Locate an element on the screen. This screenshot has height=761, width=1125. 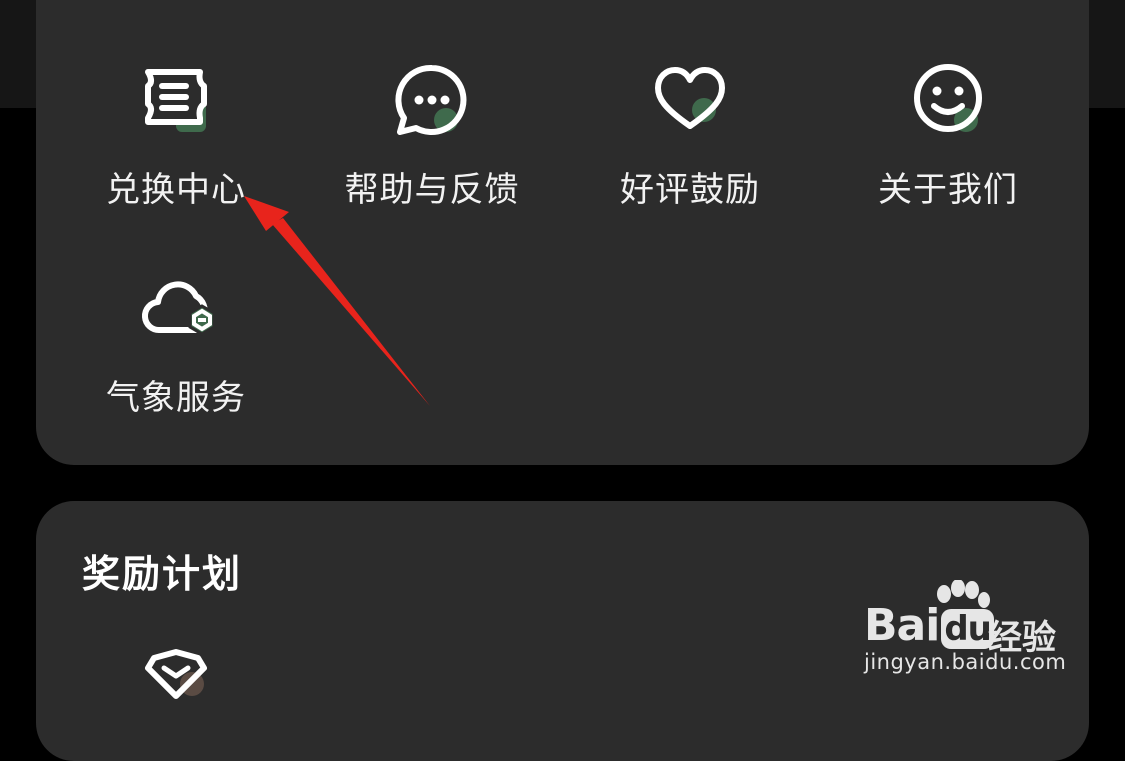
reward-plan-item is located at coordinates (176, 693).